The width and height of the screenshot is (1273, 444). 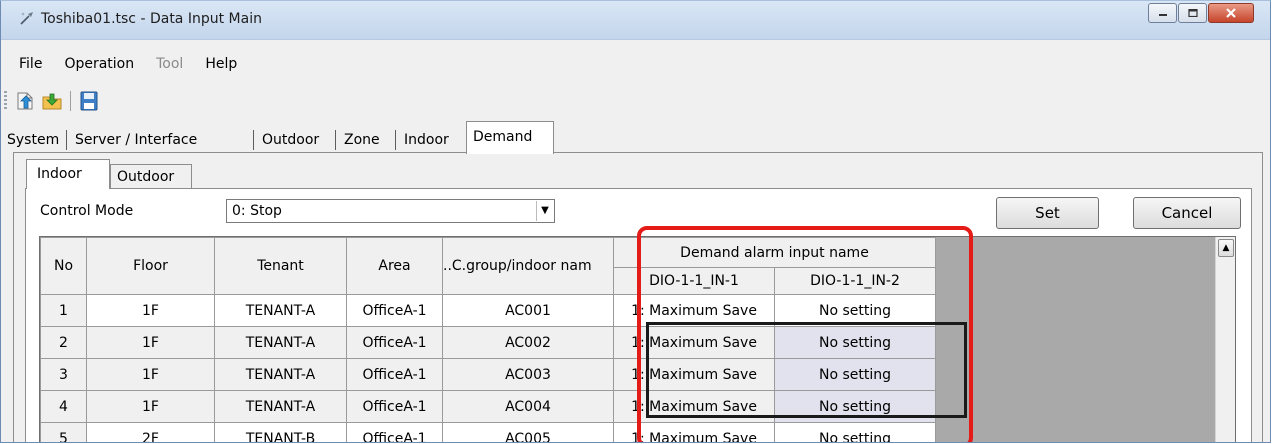 I want to click on toolbar-grip, so click(x=5, y=101).